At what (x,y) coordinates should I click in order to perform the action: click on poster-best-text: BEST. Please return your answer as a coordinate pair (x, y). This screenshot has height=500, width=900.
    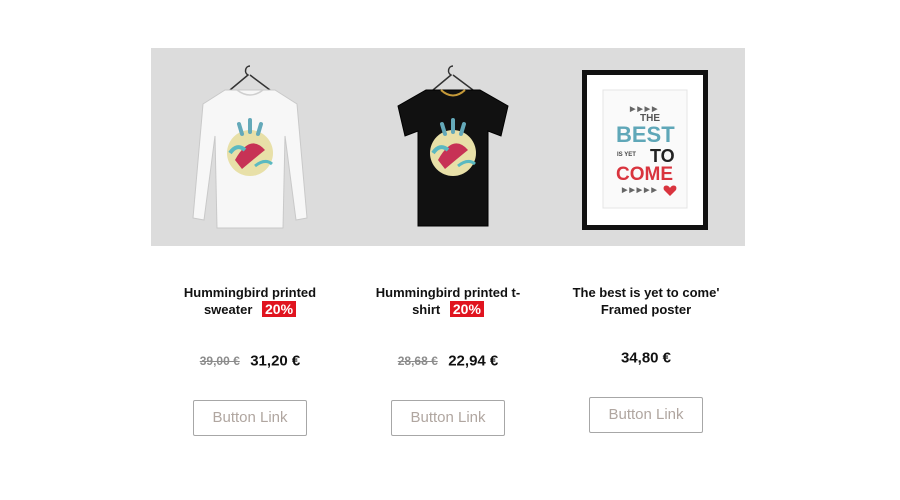
    Looking at the image, I should click on (645, 134).